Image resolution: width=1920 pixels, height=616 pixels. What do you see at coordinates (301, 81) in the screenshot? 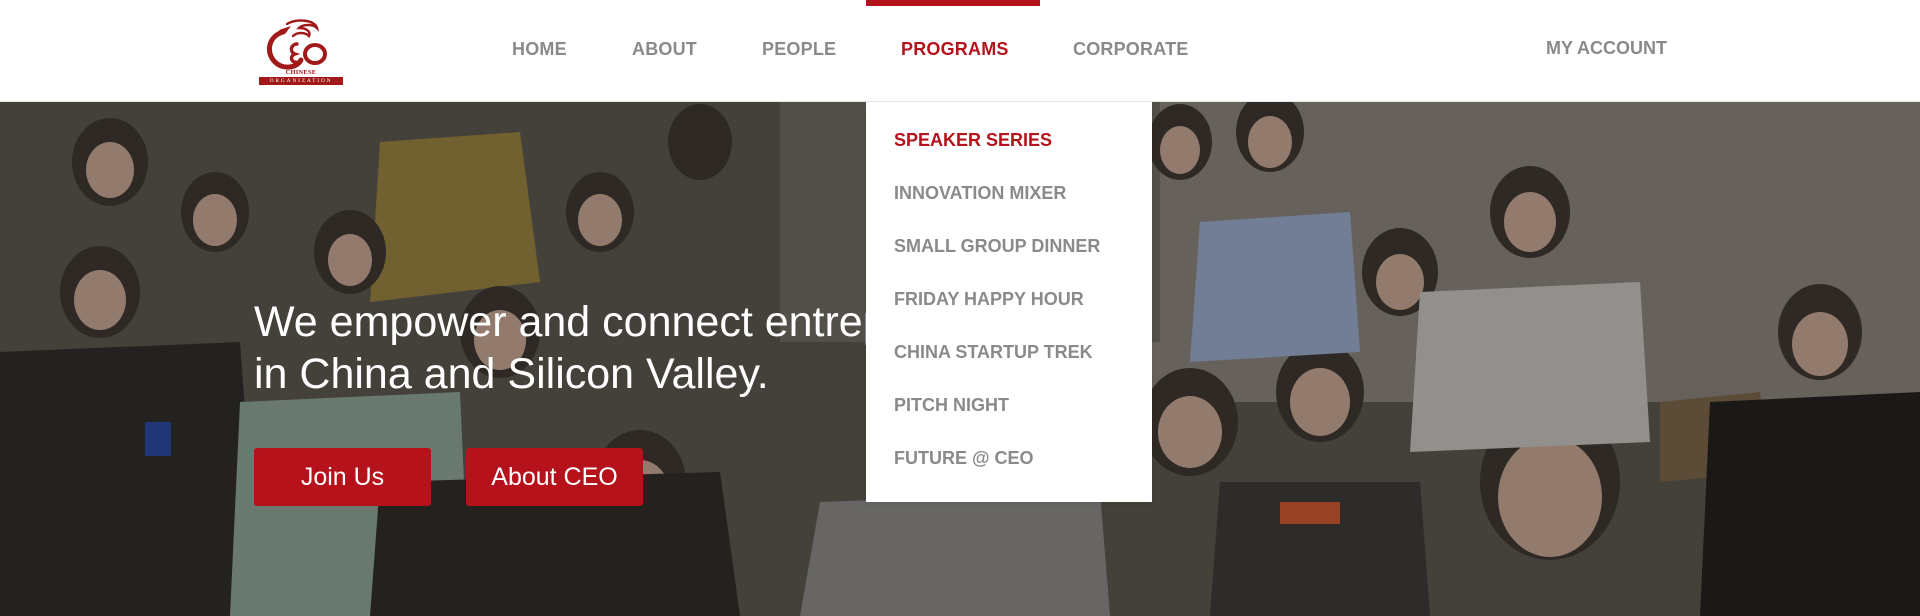
I see `logo-caption-secondary: ORGANIZATION` at bounding box center [301, 81].